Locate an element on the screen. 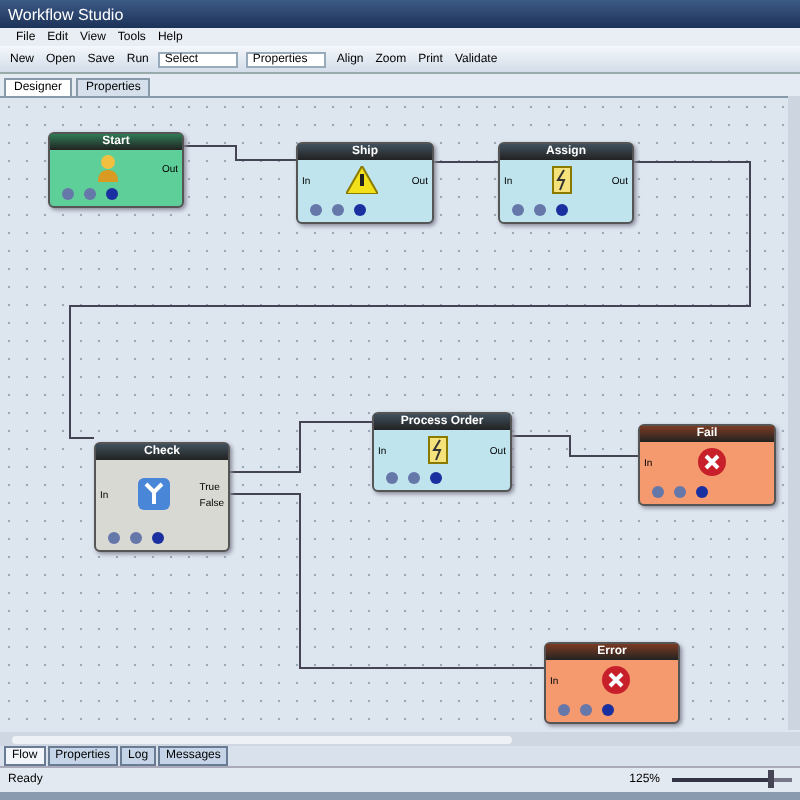 The image size is (800, 800). window-title: Workflow Studio is located at coordinates (66, 14).